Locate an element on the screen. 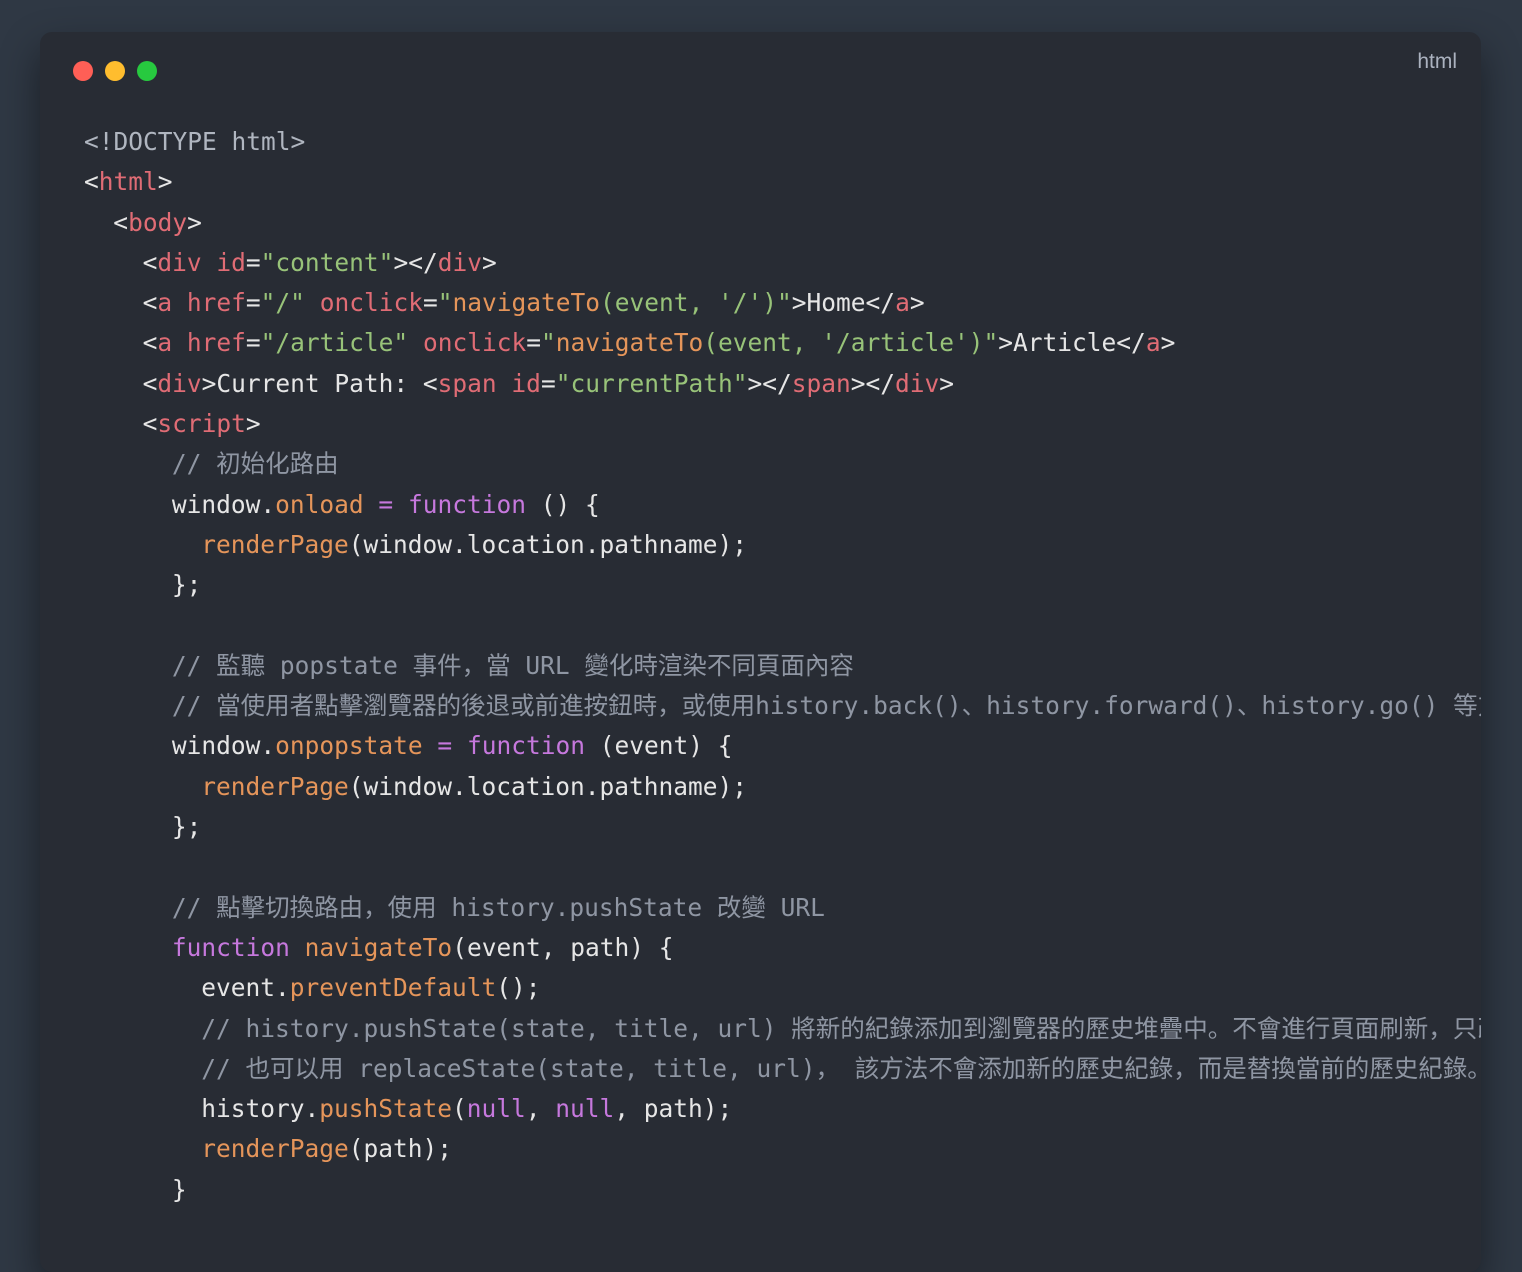 The height and width of the screenshot is (1272, 1522). code-token: } is located at coordinates (179, 1189).